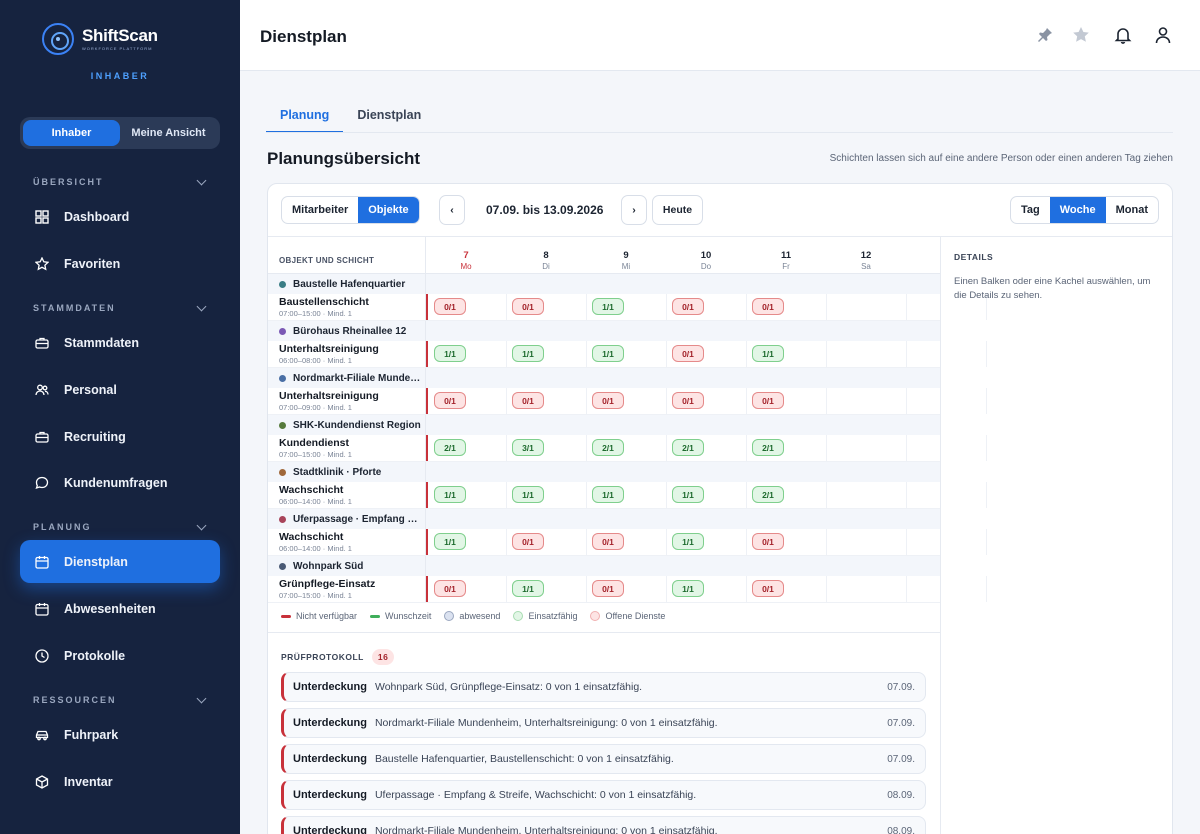  What do you see at coordinates (120, 307) in the screenshot?
I see `section-stammdaten: STAMMDATEN` at bounding box center [120, 307].